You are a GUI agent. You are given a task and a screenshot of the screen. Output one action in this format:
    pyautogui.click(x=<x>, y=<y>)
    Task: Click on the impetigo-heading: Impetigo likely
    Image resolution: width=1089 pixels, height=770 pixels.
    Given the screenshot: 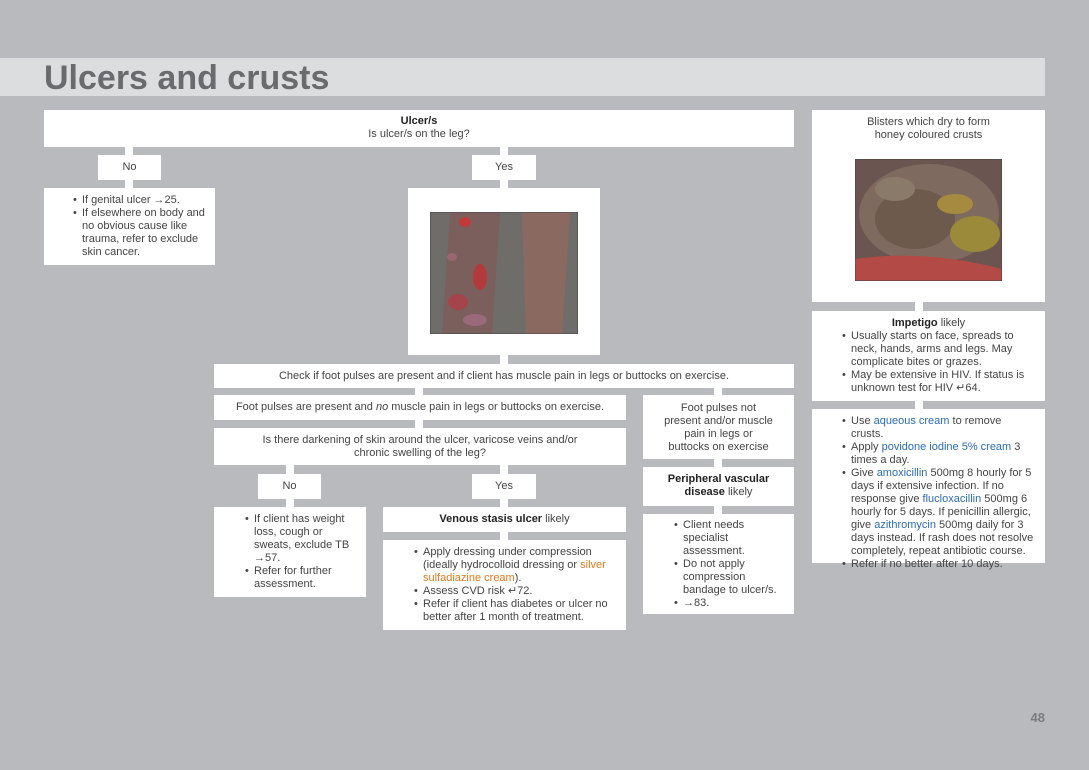 What is the action you would take?
    pyautogui.click(x=928, y=323)
    